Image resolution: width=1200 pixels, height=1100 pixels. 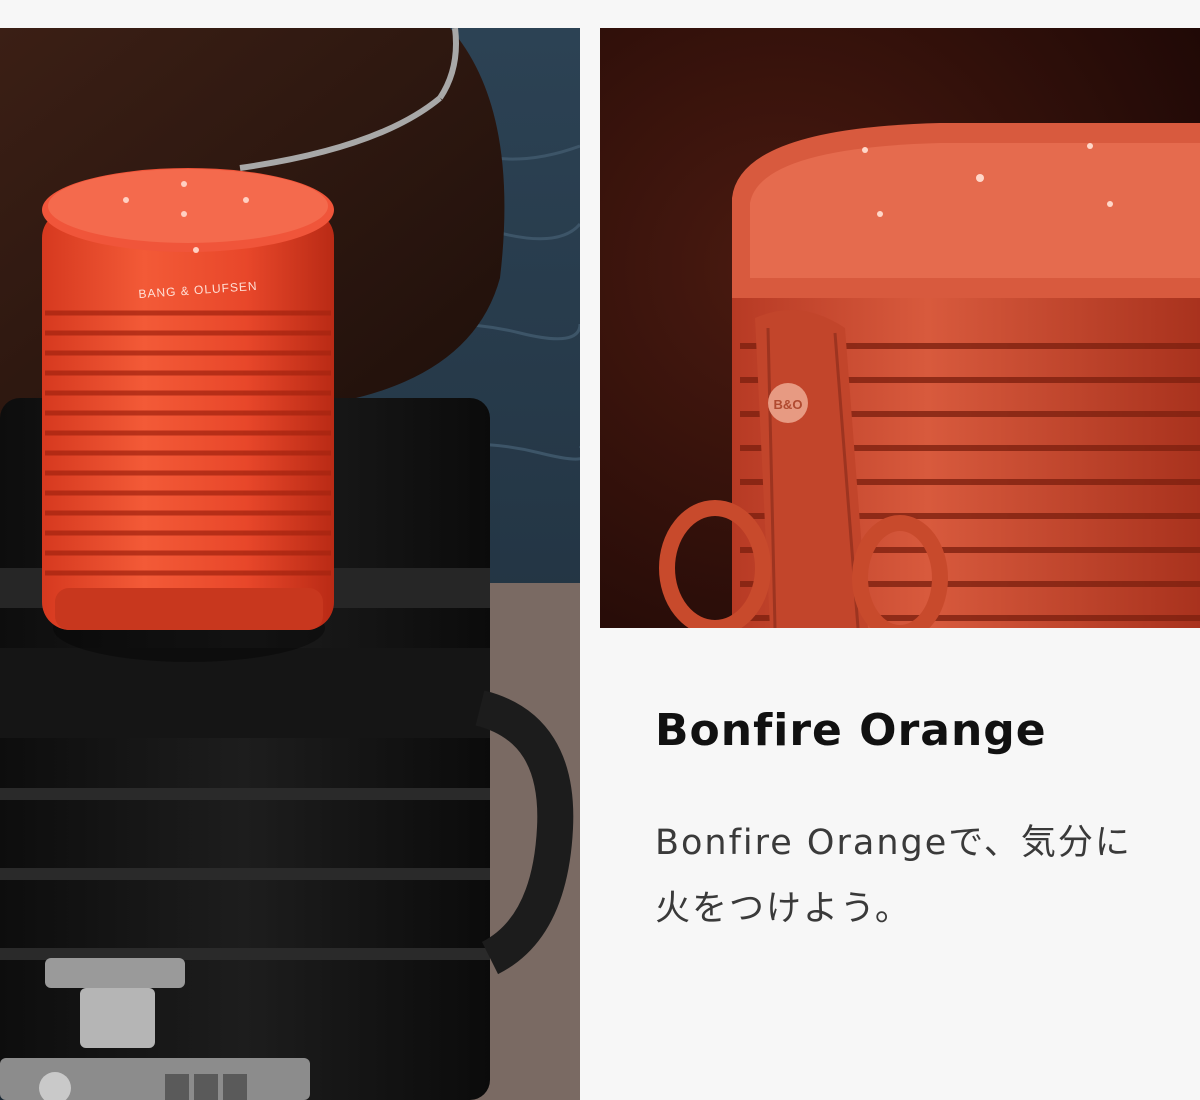 I want to click on brand-badge: B&O, so click(x=788, y=404).